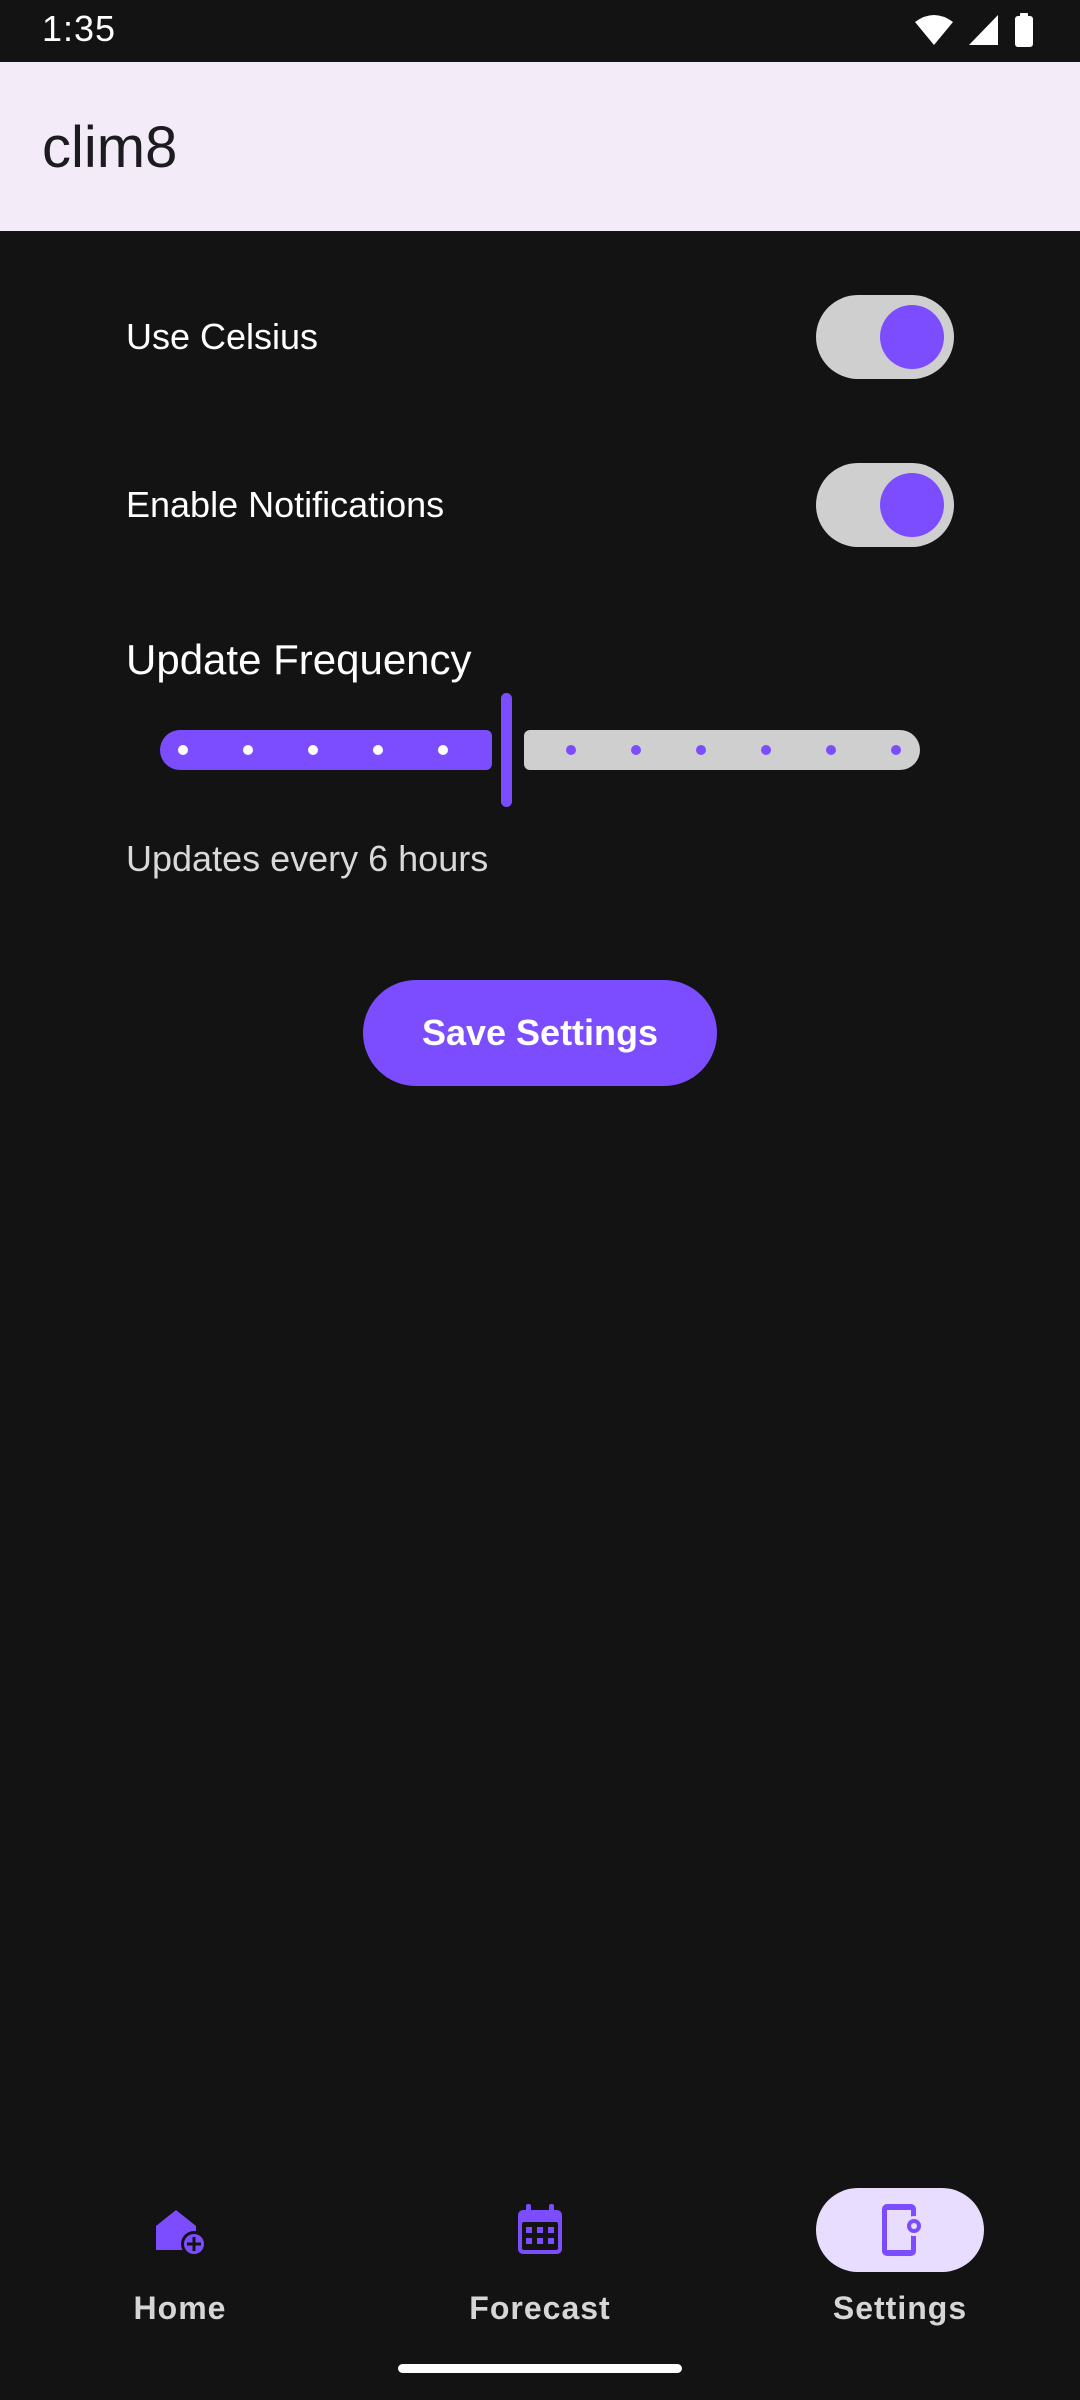 The height and width of the screenshot is (2400, 1080). I want to click on slider-handle, so click(506, 750).